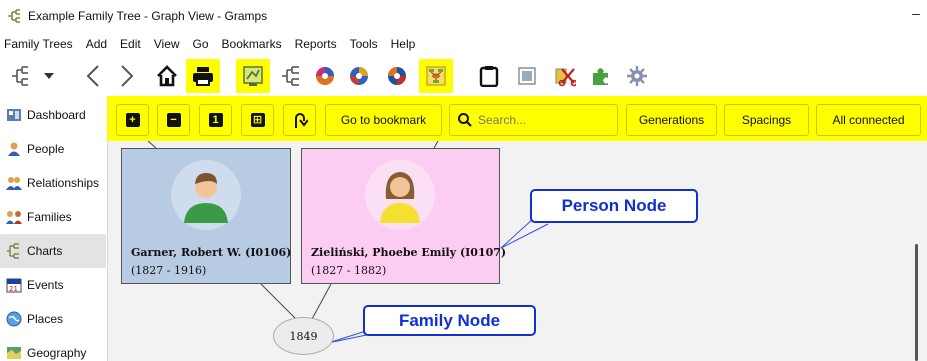  Describe the element at coordinates (63, 183) in the screenshot. I see `sidebar-item-label: Relationships` at that location.